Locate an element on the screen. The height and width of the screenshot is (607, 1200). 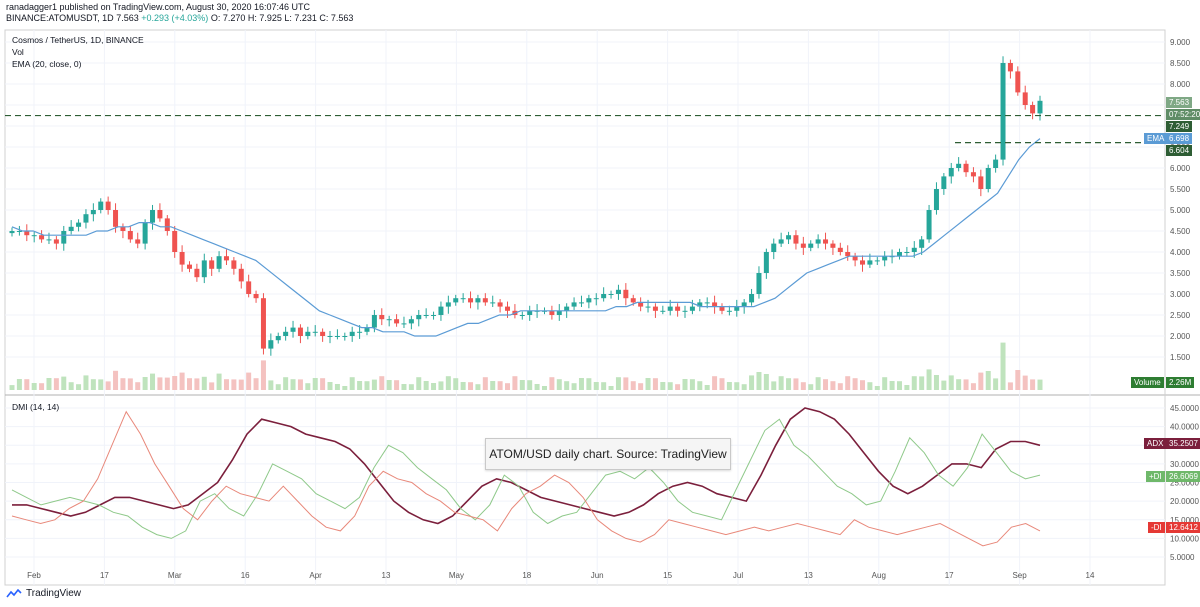
dmi-tick-label: 30.0000 is located at coordinates (1184, 464).